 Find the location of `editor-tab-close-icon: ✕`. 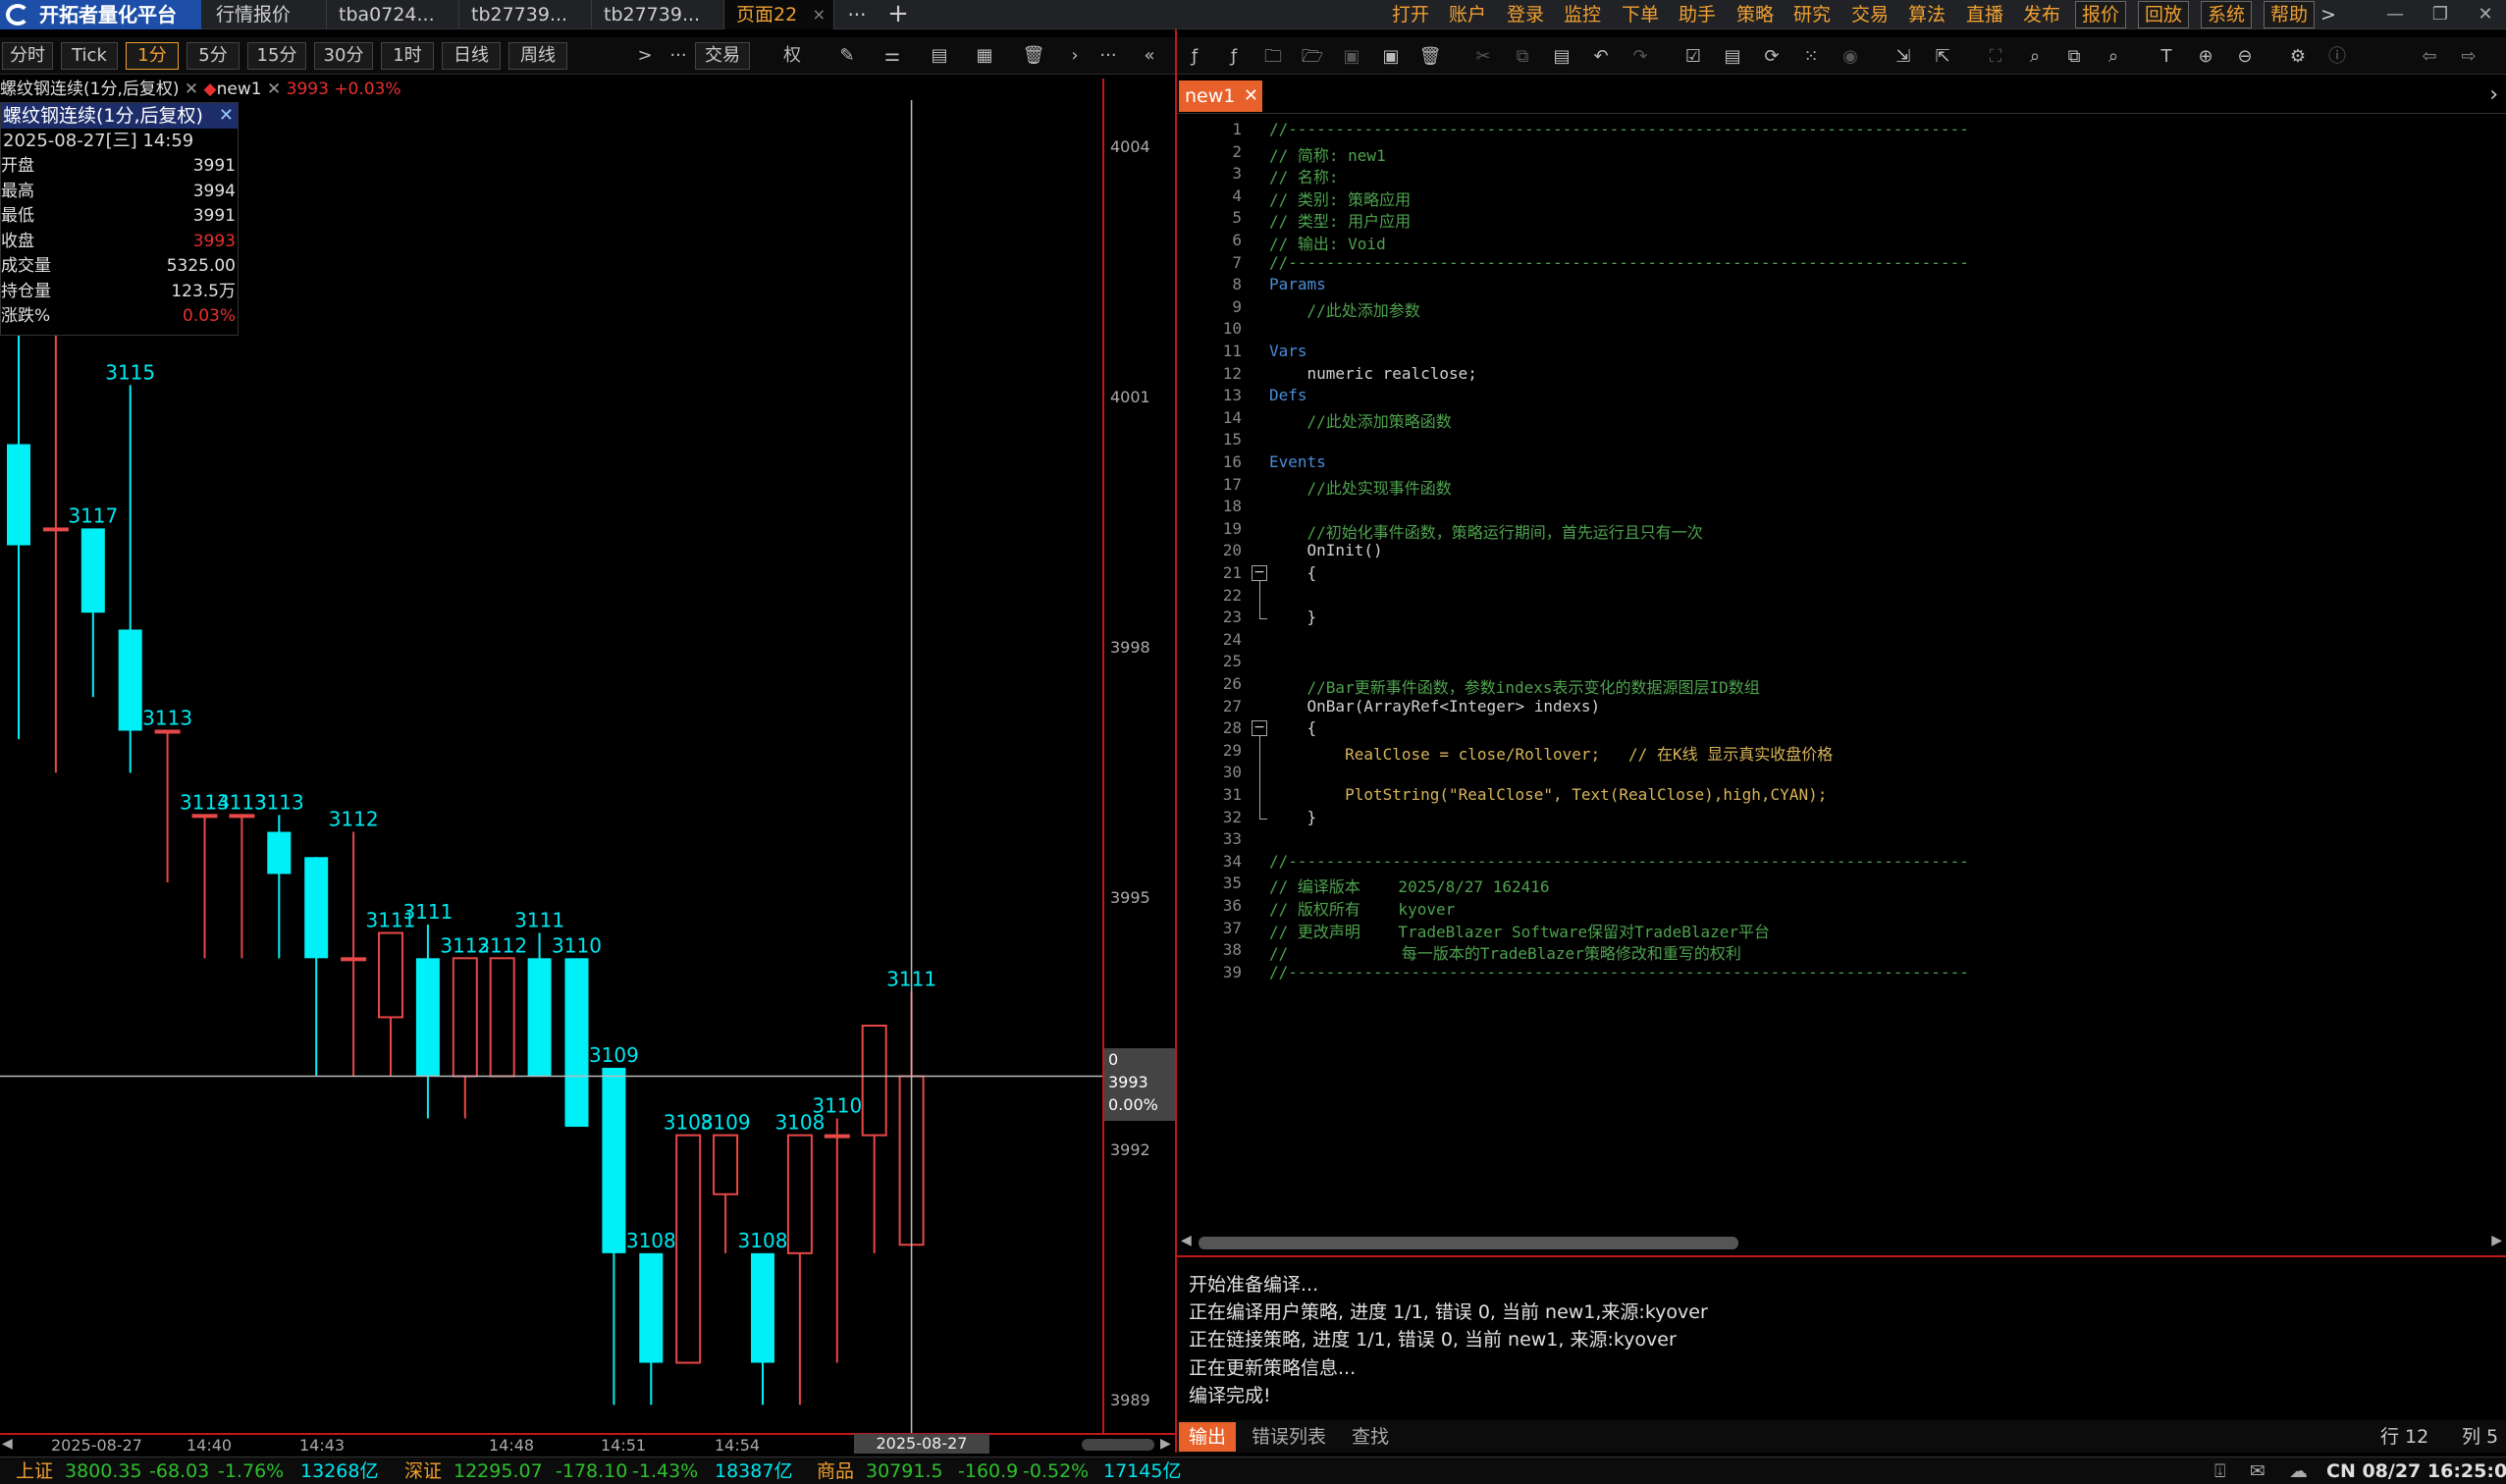

editor-tab-close-icon: ✕ is located at coordinates (1251, 96).